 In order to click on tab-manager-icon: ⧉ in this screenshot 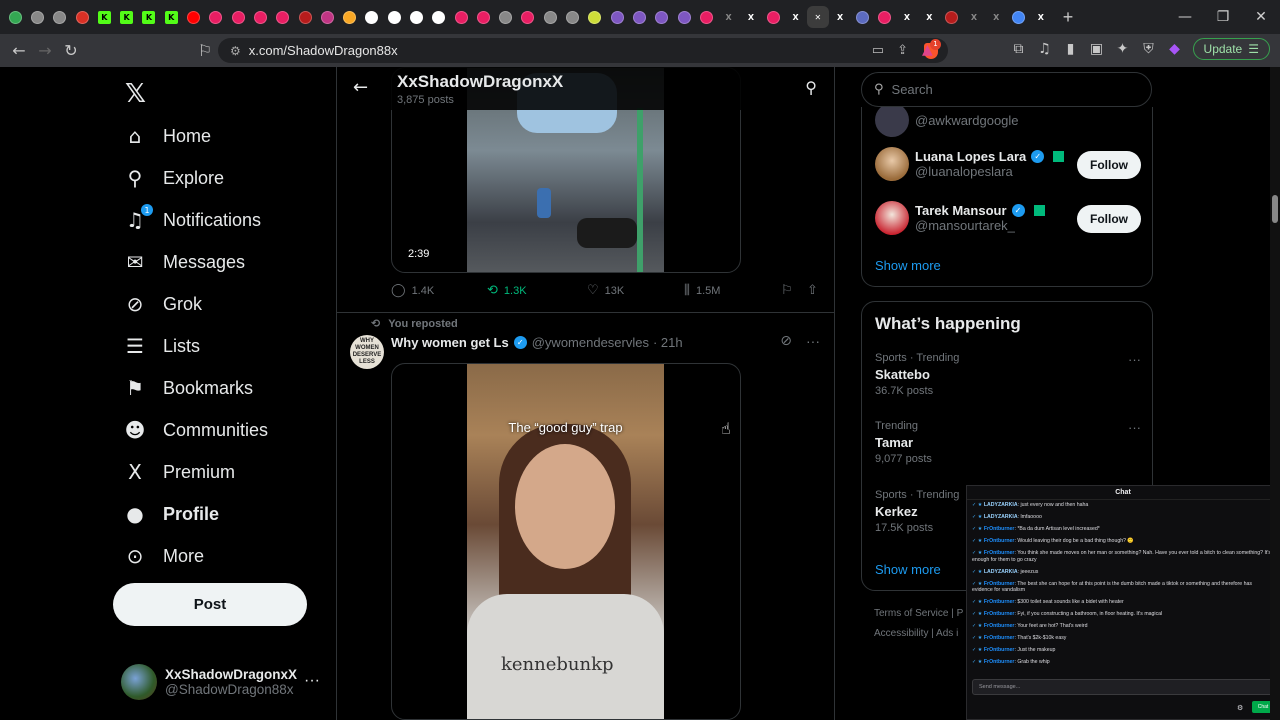, I will do `click(1019, 49)`.